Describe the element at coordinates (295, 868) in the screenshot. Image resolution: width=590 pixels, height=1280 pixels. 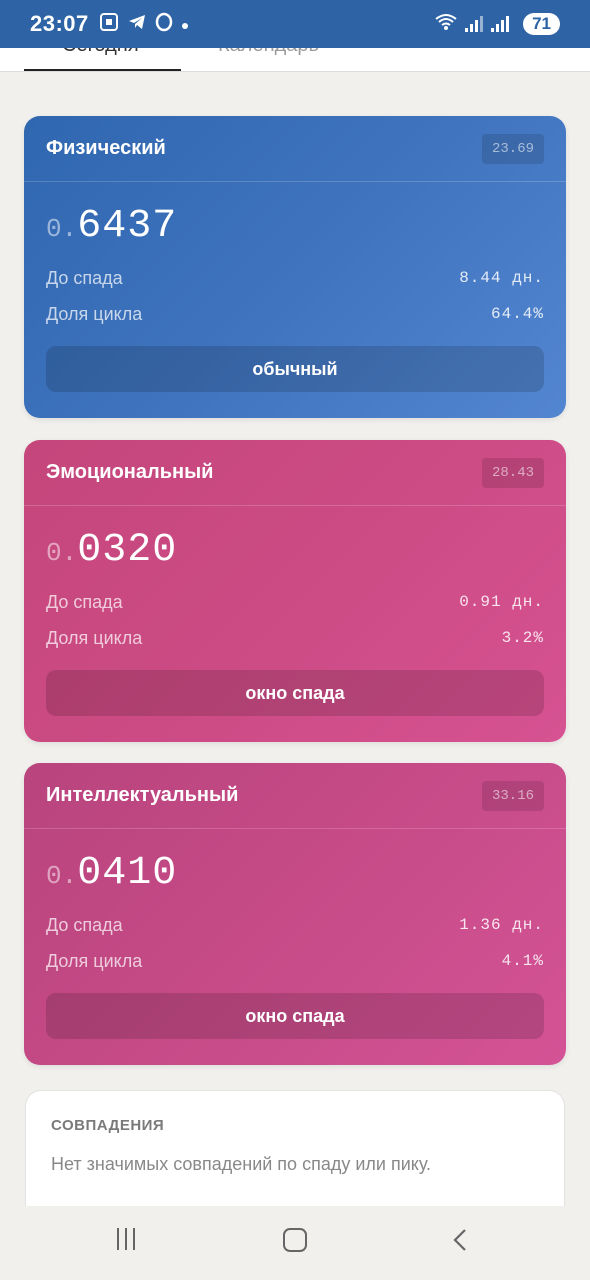
I see `rhythm-value: 0. 0410` at that location.